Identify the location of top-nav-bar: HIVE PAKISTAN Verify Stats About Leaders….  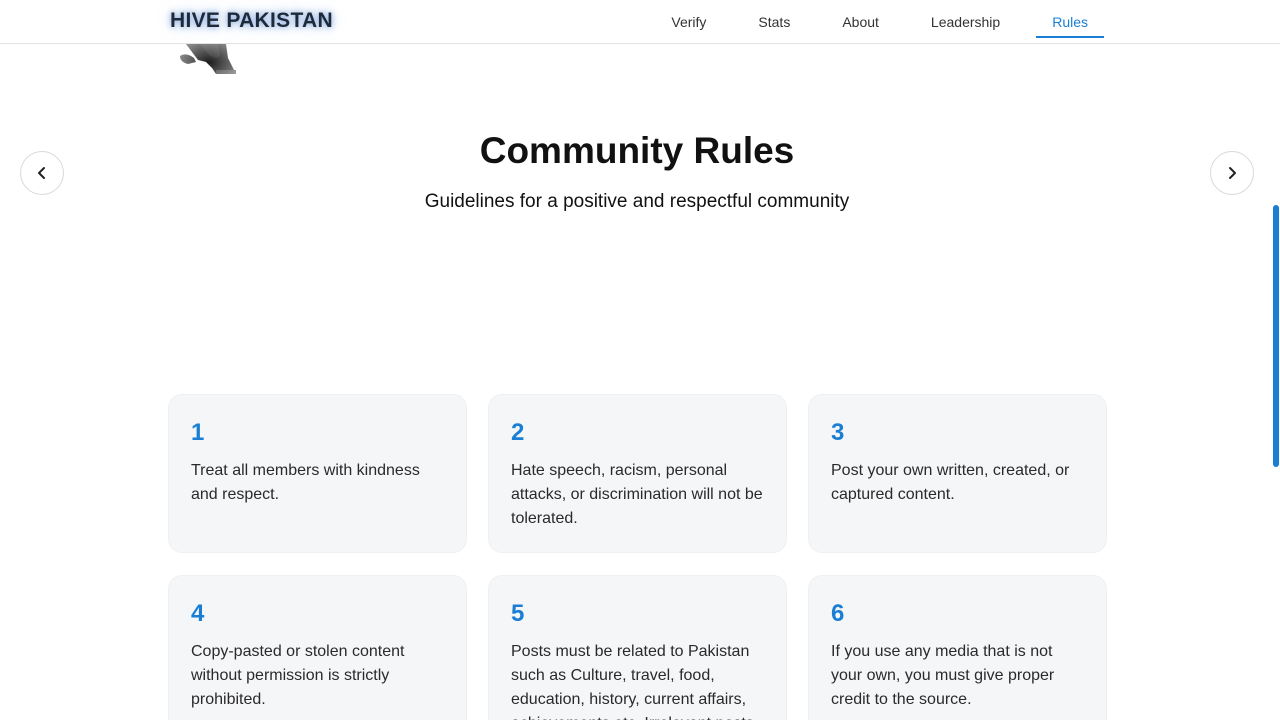
(640, 22).